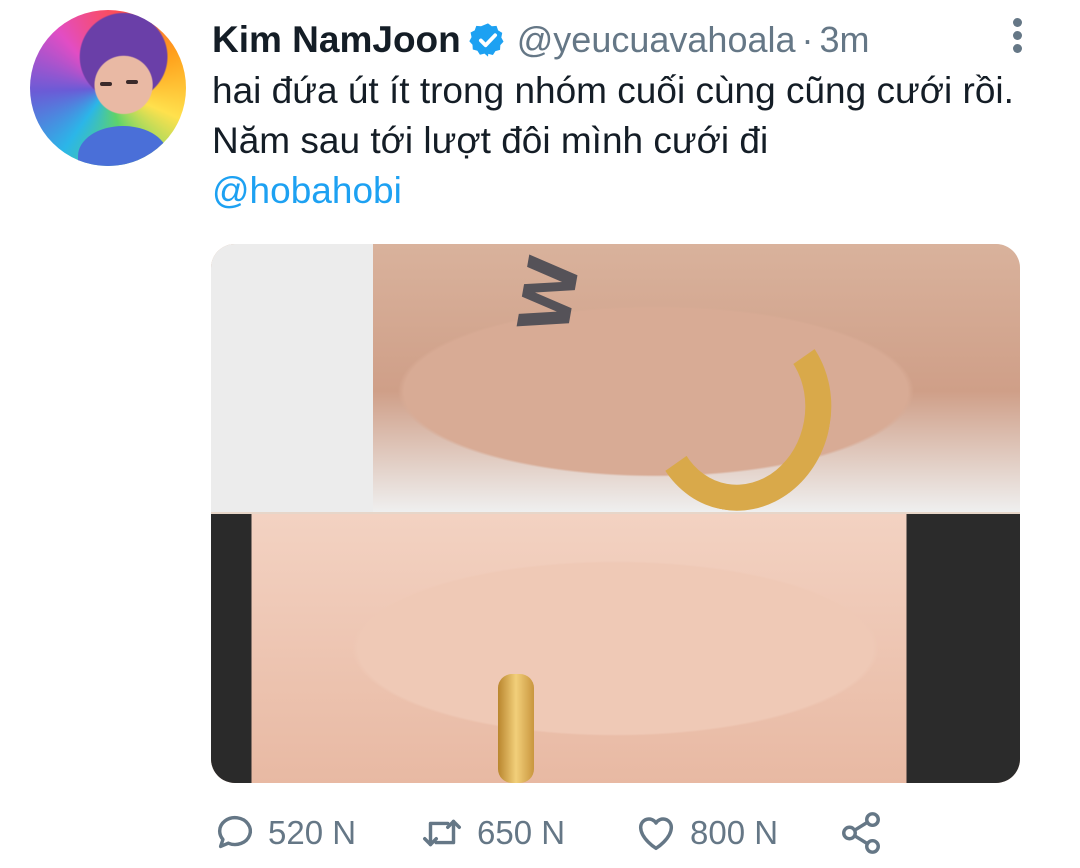  What do you see at coordinates (312, 832) in the screenshot?
I see `reply-count: 520 N` at bounding box center [312, 832].